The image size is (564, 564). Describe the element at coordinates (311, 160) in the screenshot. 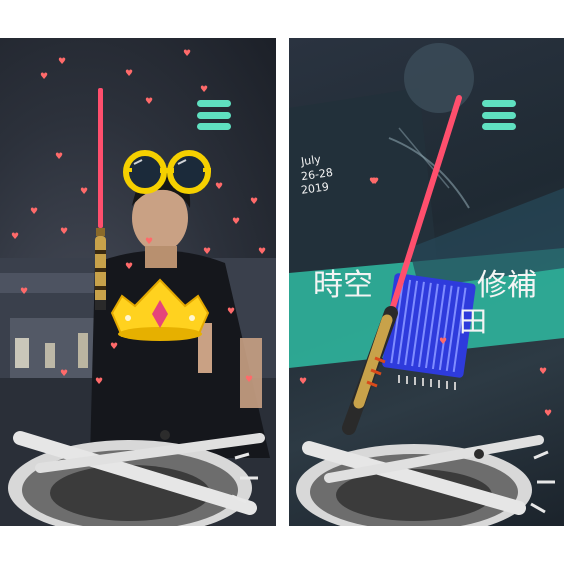

I see `poster-date-month: July` at that location.